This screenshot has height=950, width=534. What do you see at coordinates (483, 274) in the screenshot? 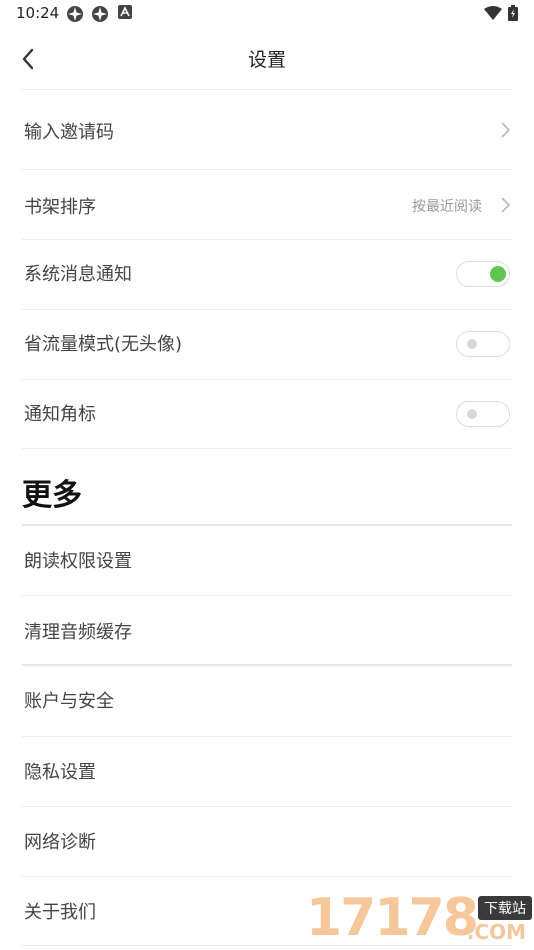
I see `system-notify-toggle` at bounding box center [483, 274].